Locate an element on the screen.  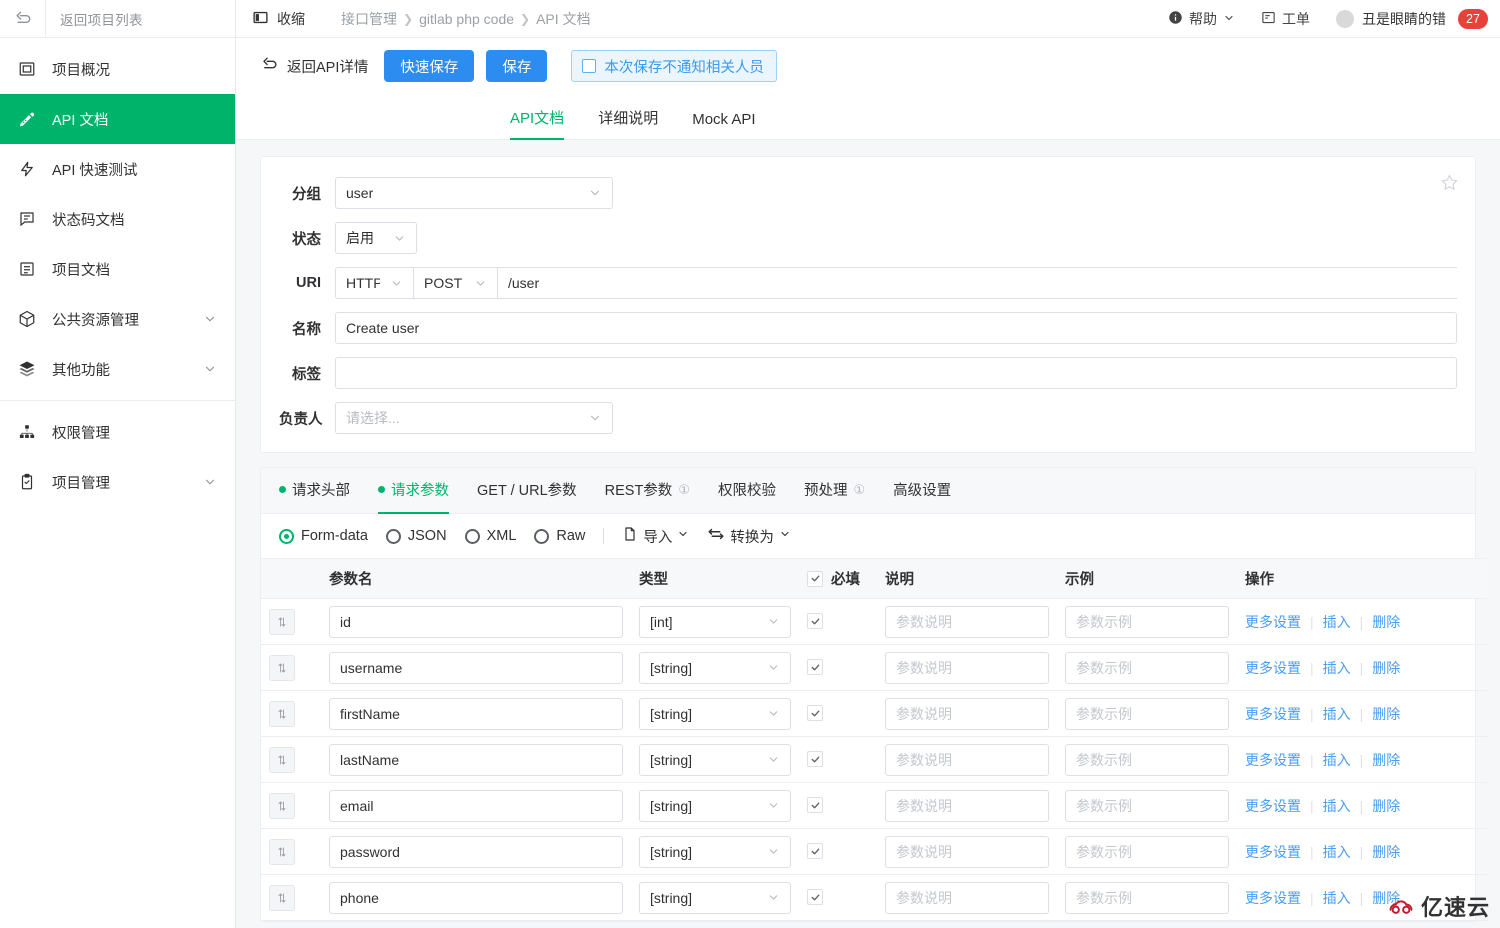
sidebar-item-project-doc: 项目文档 is located at coordinates (117, 269).